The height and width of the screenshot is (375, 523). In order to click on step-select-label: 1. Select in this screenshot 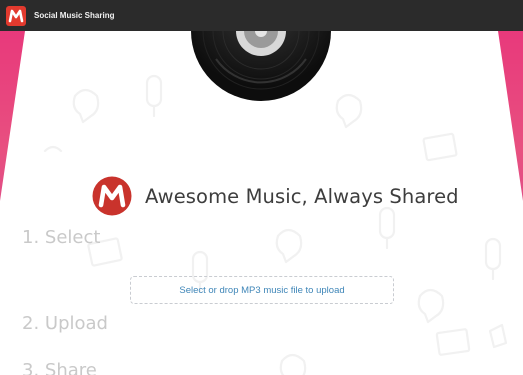, I will do `click(61, 237)`.